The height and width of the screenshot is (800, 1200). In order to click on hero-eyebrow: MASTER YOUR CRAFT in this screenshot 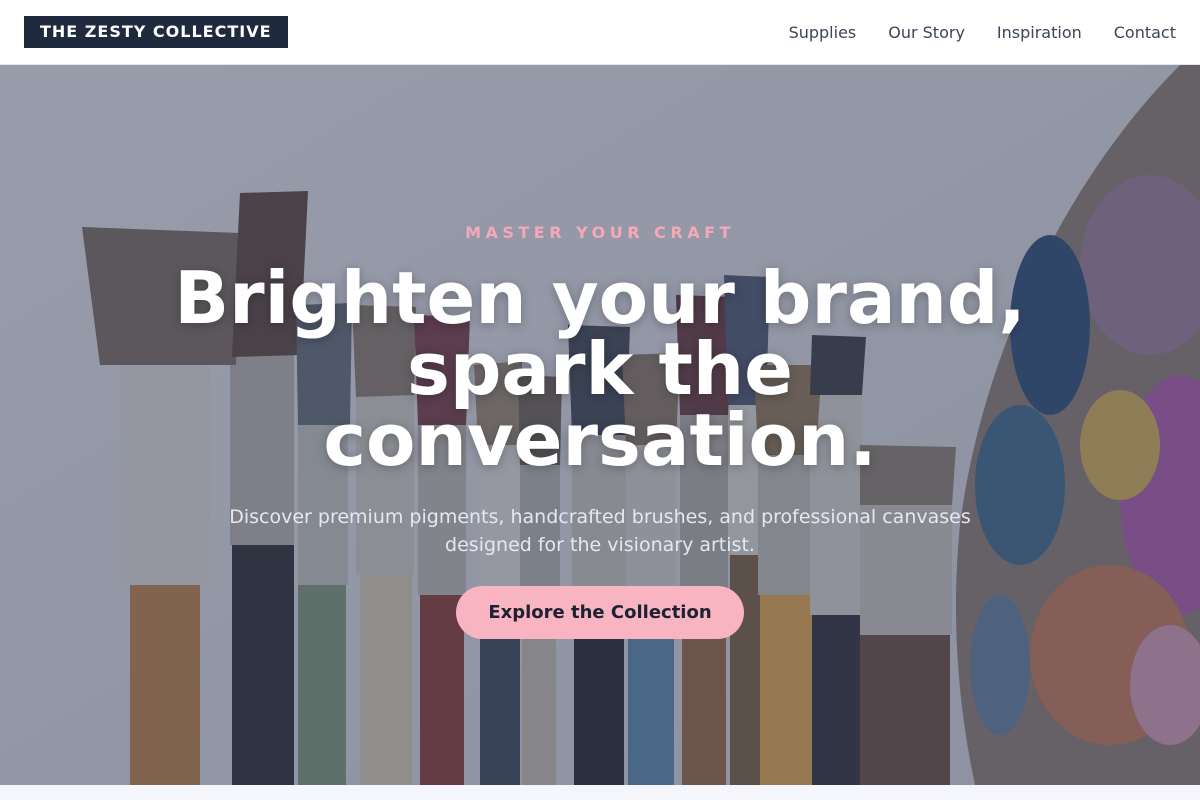, I will do `click(600, 232)`.